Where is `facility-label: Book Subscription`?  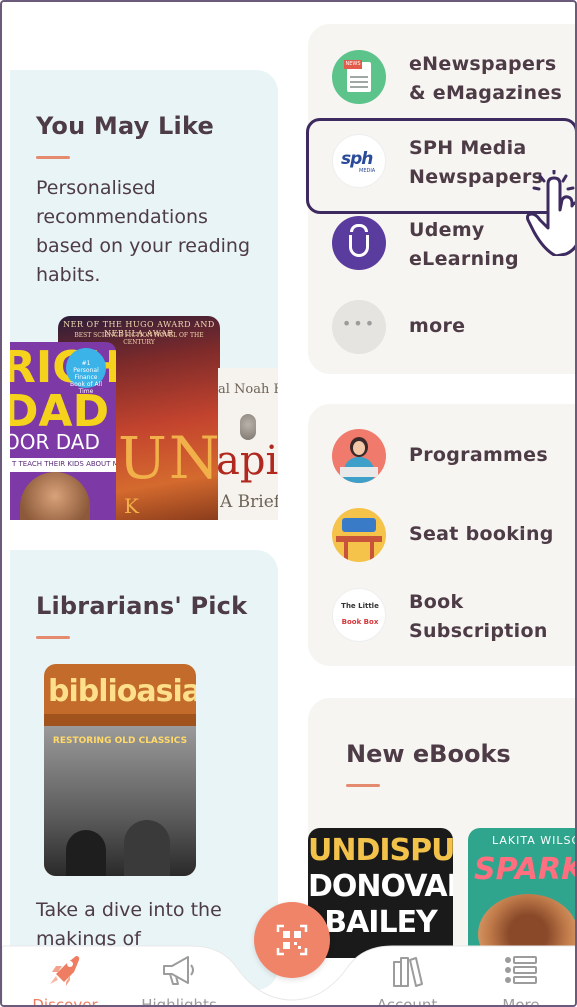
facility-label: Book Subscription is located at coordinates (478, 616).